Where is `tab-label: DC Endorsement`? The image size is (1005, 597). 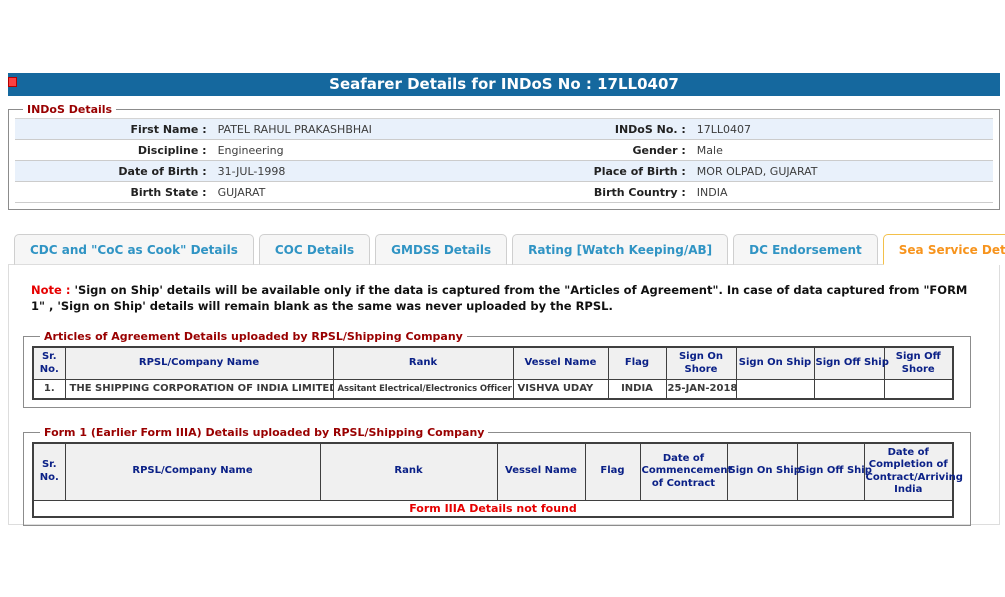 tab-label: DC Endorsement is located at coordinates (805, 250).